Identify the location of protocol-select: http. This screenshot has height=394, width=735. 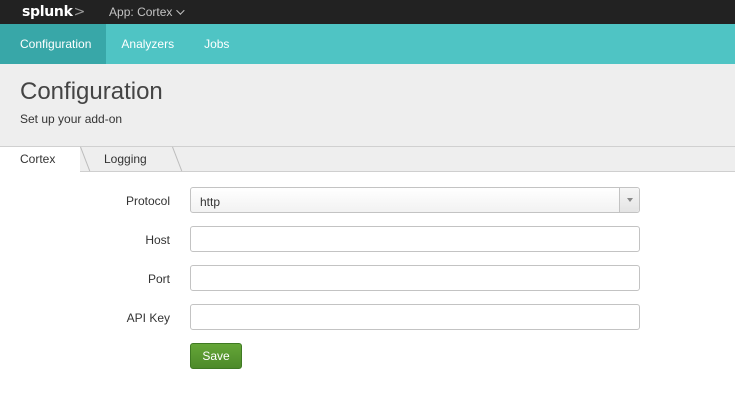
(415, 200).